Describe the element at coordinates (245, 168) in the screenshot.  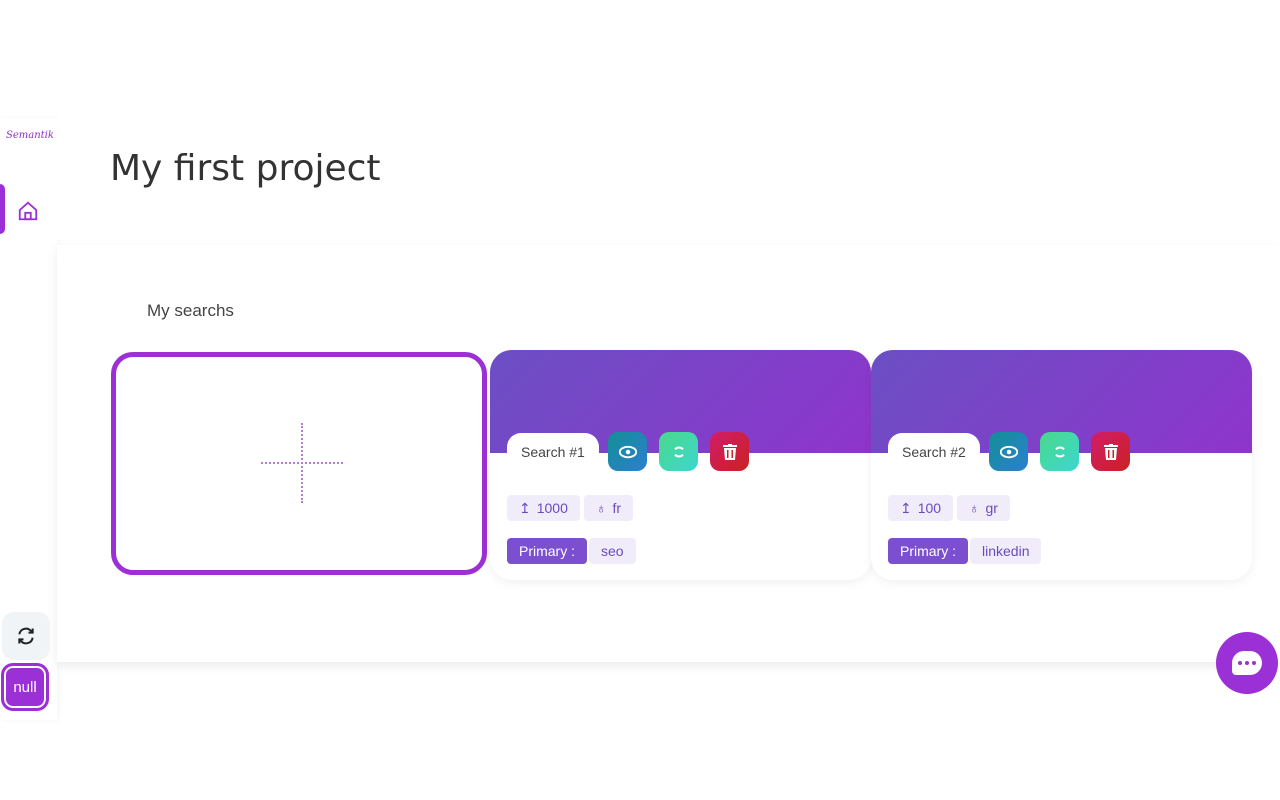
I see `page-title: My first project` at that location.